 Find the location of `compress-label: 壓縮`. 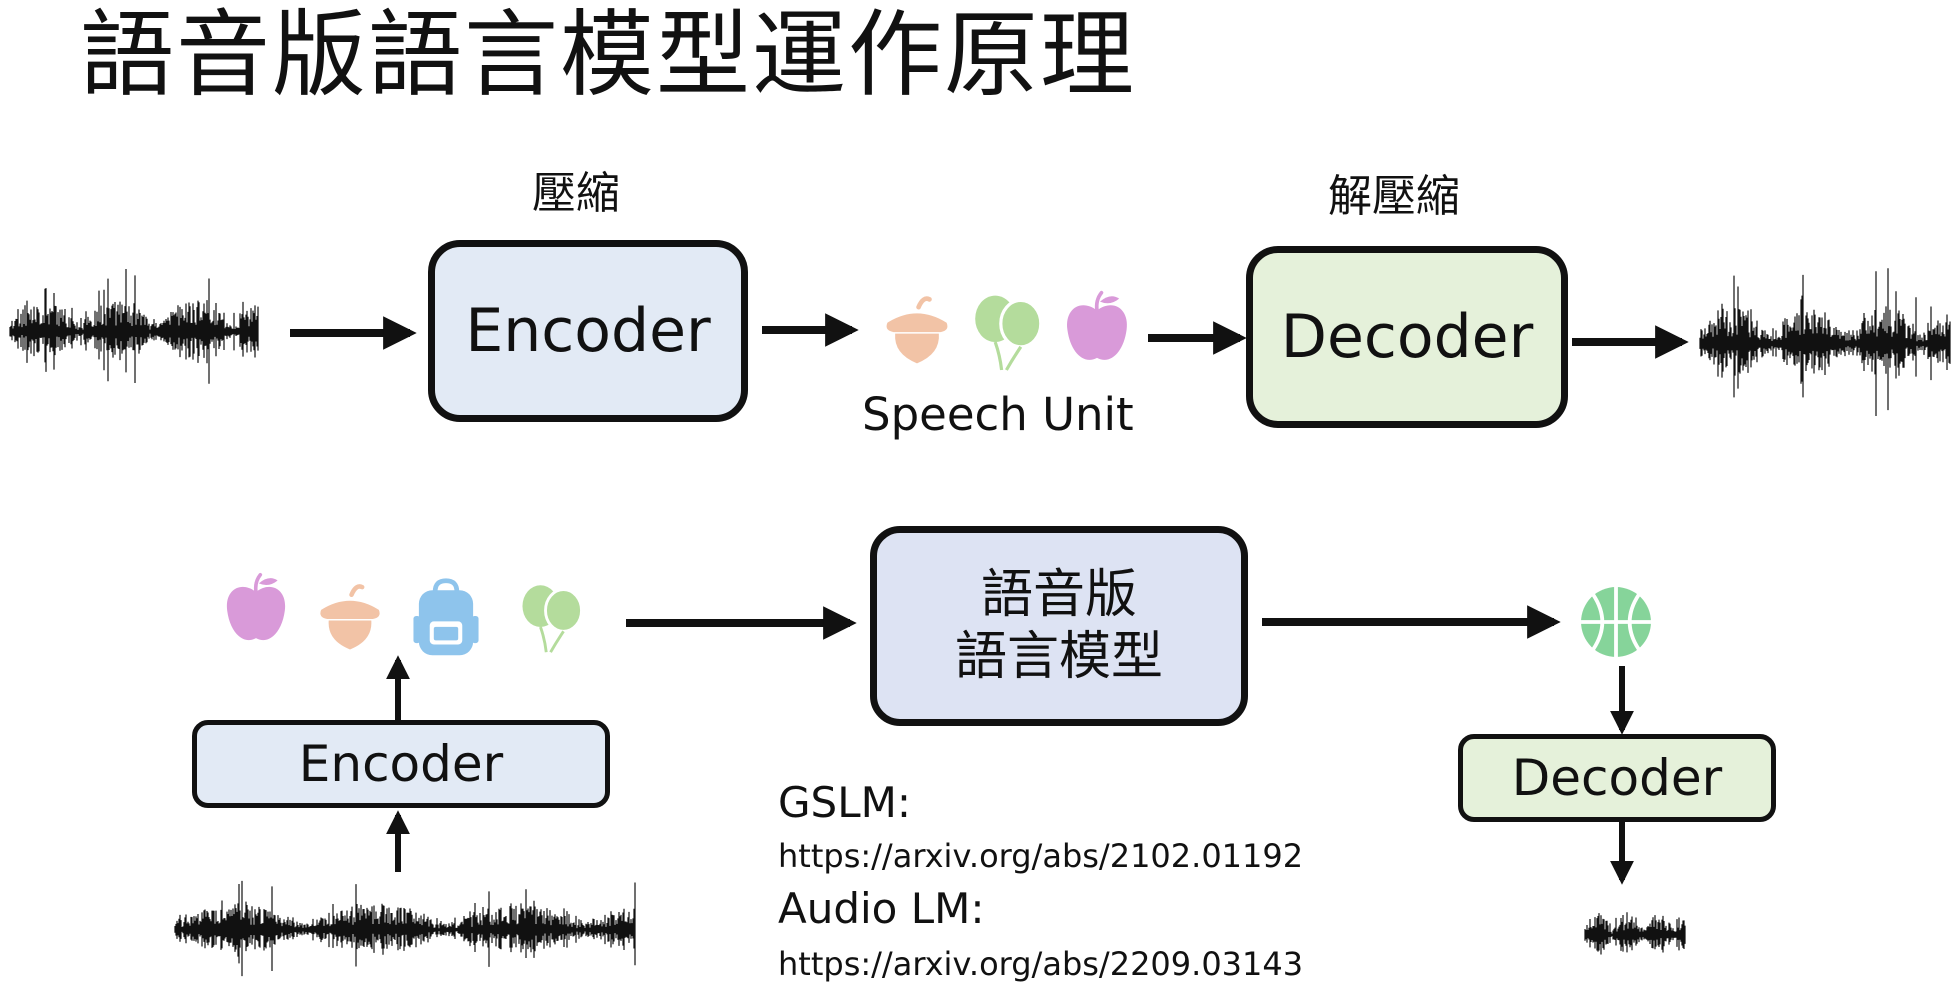

compress-label: 壓縮 is located at coordinates (576, 193).